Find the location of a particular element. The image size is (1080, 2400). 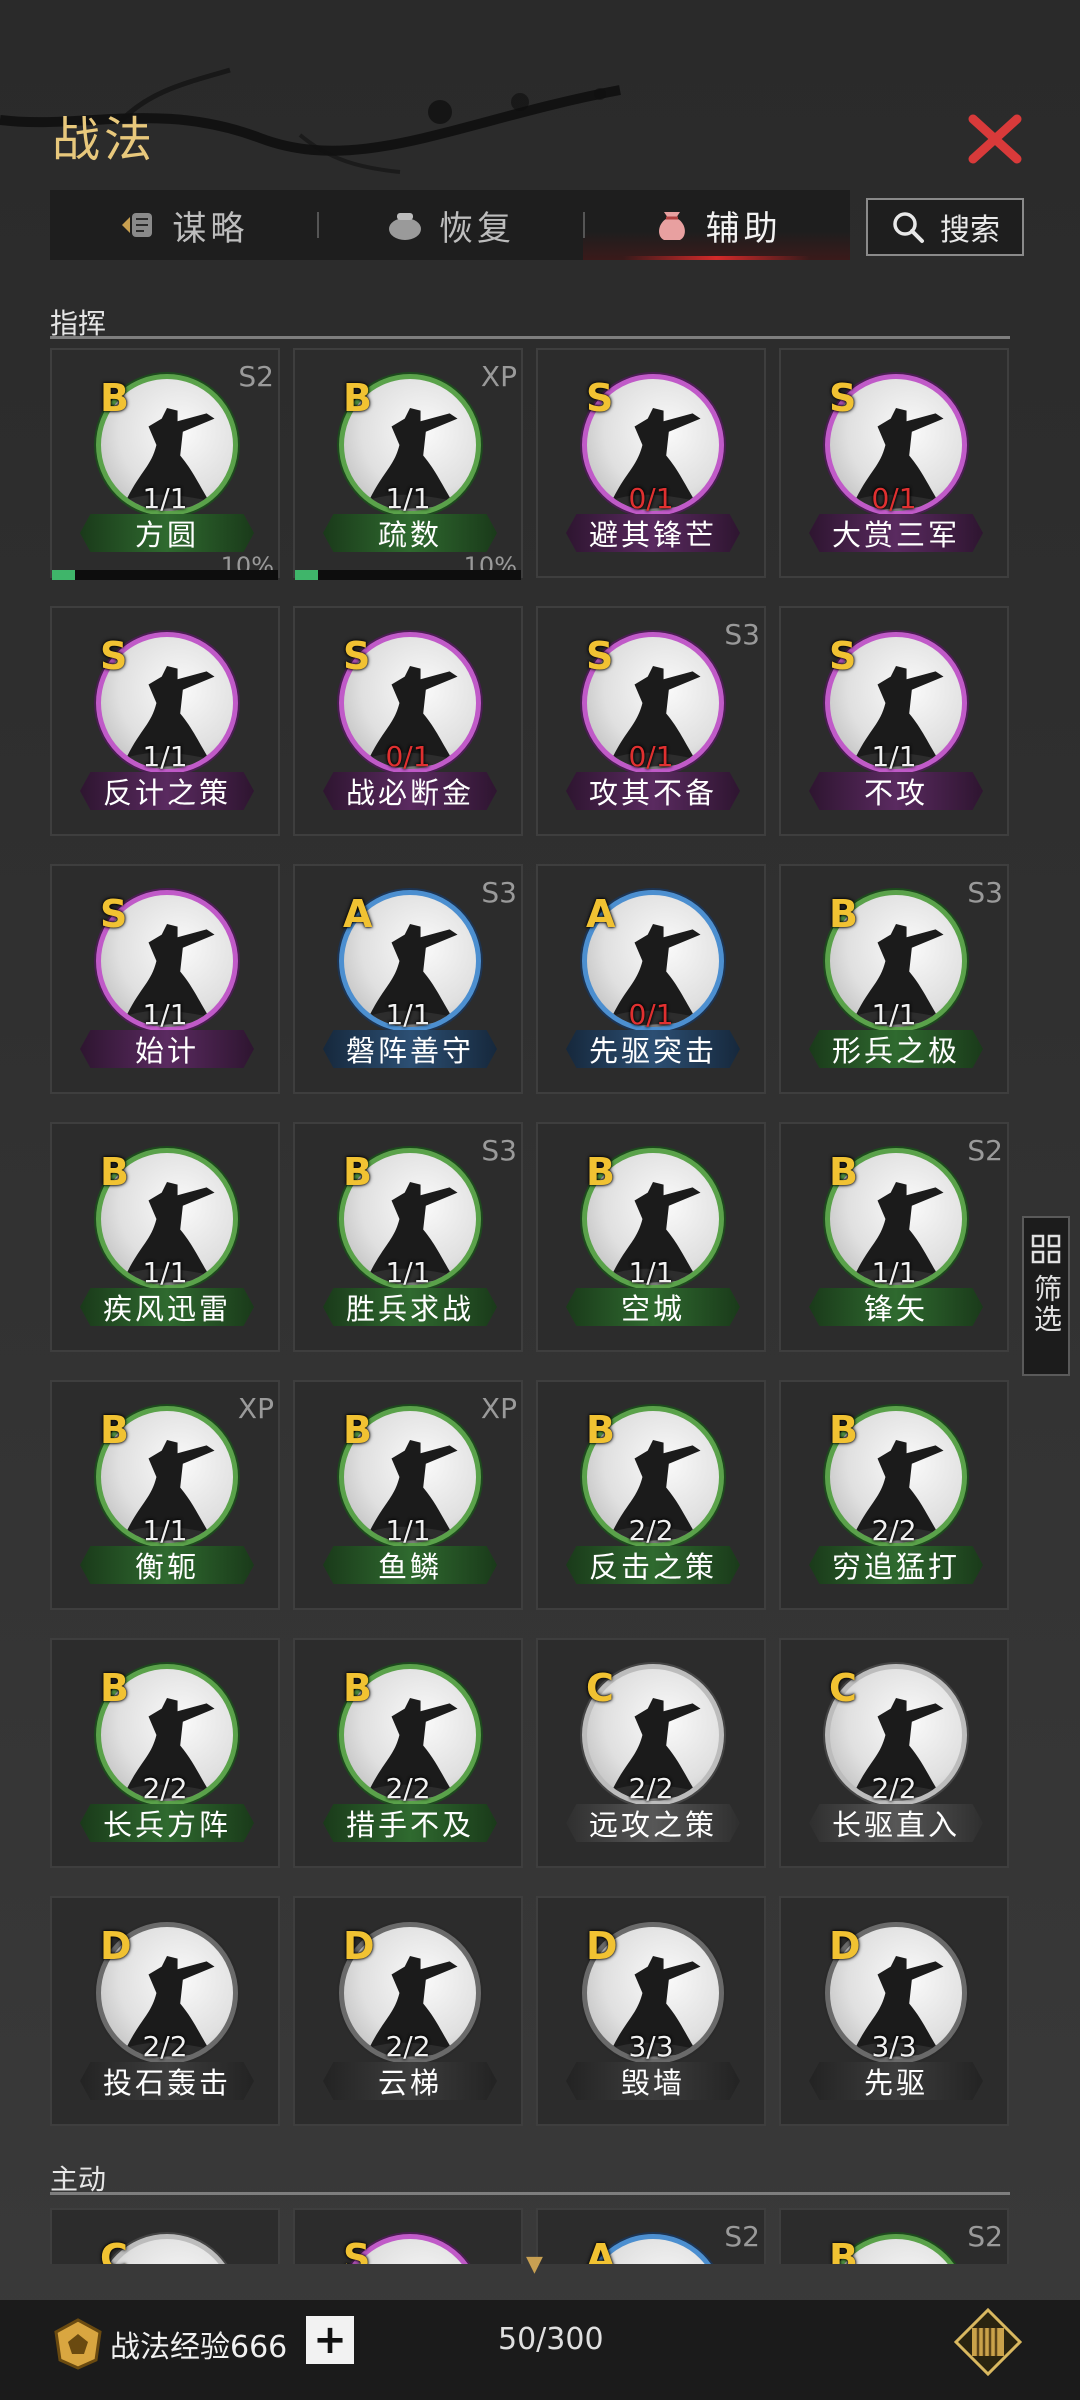

tactic-name: 衡轭 is located at coordinates (167, 1565).